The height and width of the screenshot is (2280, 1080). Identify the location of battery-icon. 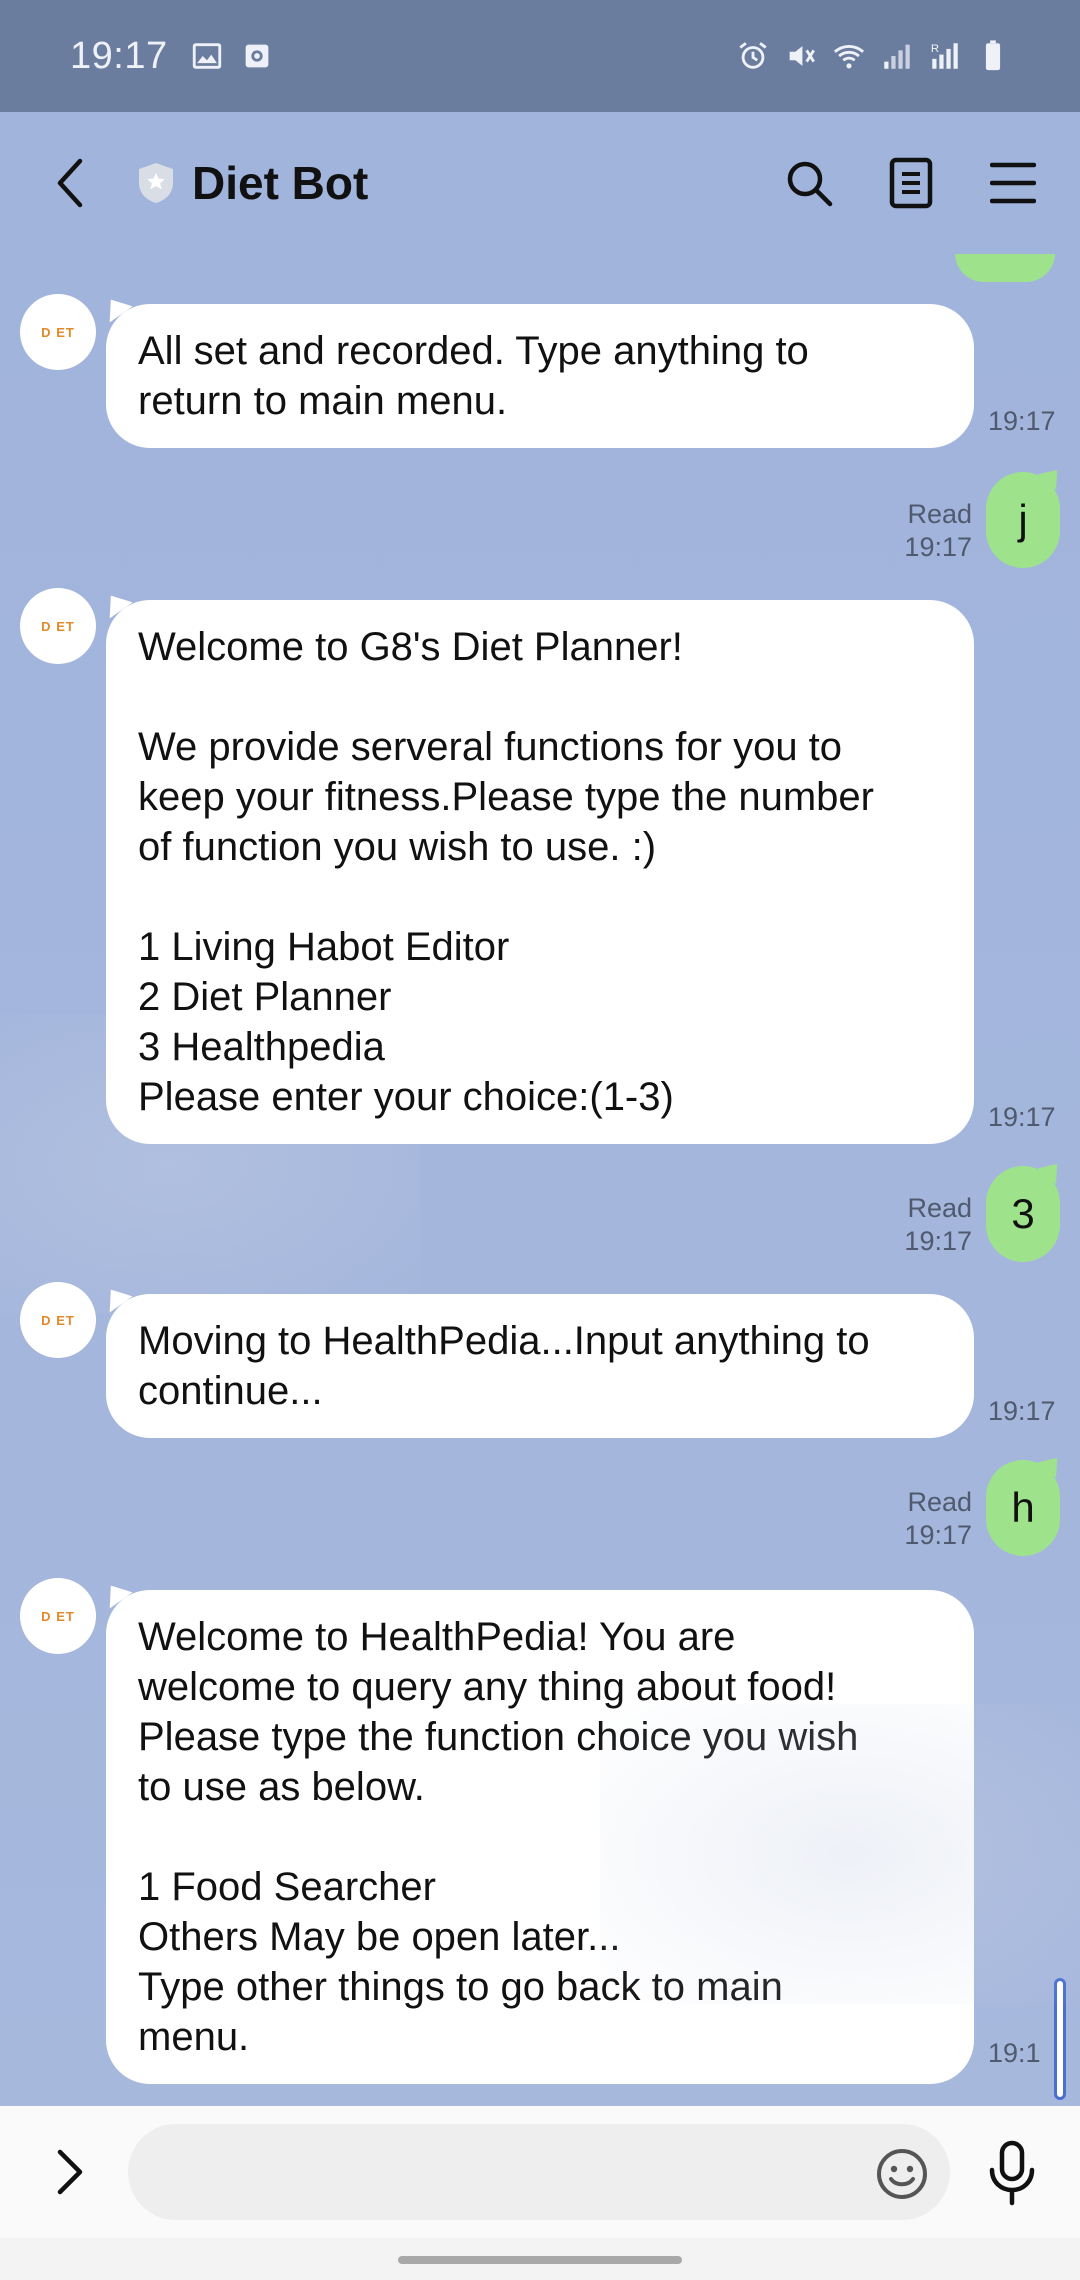
(993, 55).